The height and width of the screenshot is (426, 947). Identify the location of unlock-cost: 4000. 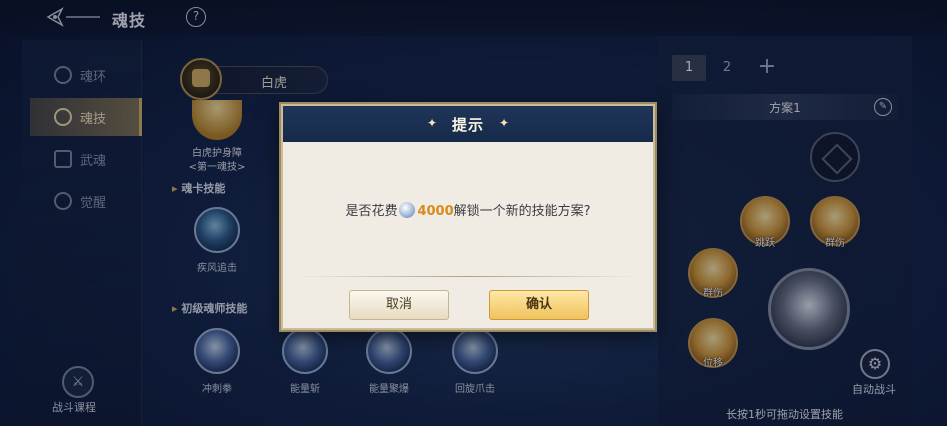
(435, 211).